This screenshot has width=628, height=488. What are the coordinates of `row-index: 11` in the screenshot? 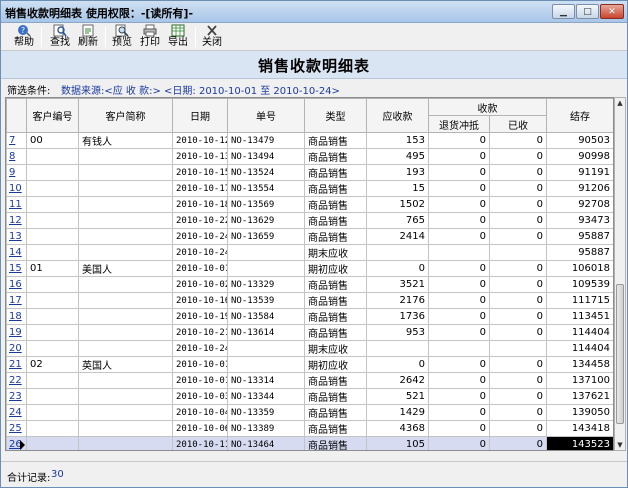 It's located at (16, 204).